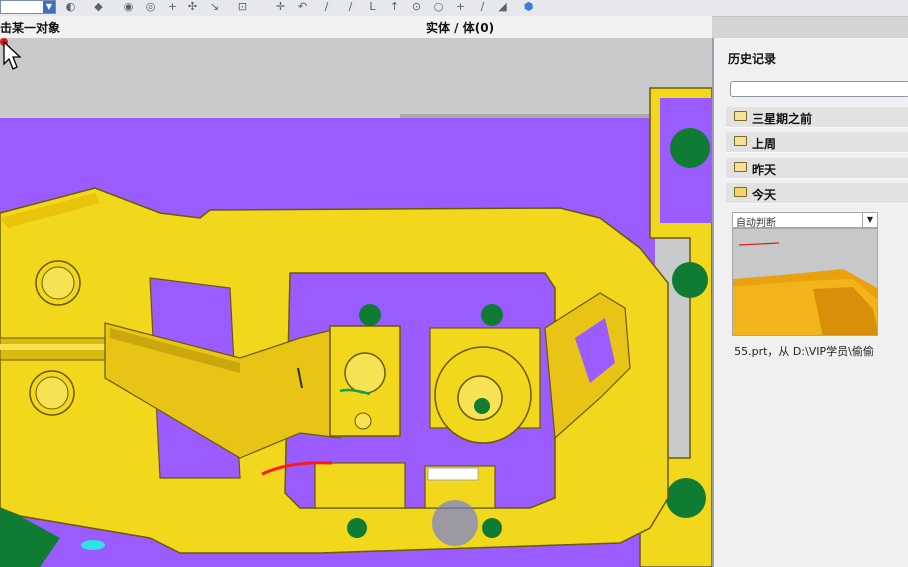 The height and width of the screenshot is (567, 908). I want to click on layer-icon: ◉, so click(128, 7).